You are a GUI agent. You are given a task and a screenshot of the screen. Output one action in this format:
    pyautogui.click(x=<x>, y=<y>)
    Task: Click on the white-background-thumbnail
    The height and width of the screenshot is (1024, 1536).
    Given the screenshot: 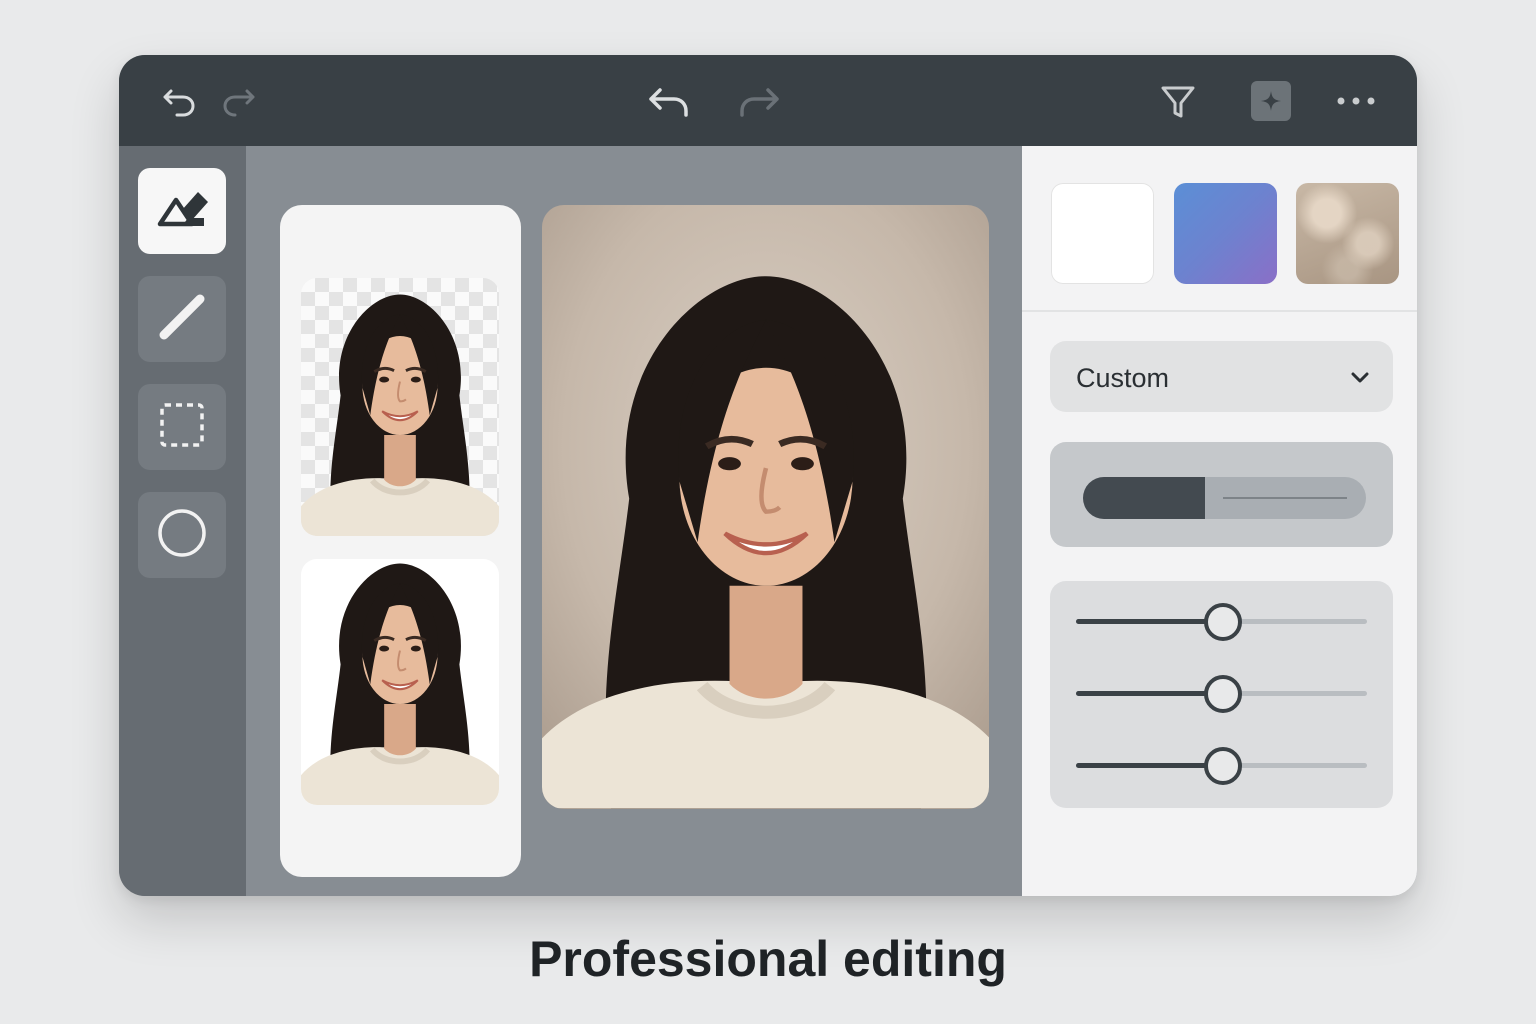 What is the action you would take?
    pyautogui.click(x=400, y=682)
    